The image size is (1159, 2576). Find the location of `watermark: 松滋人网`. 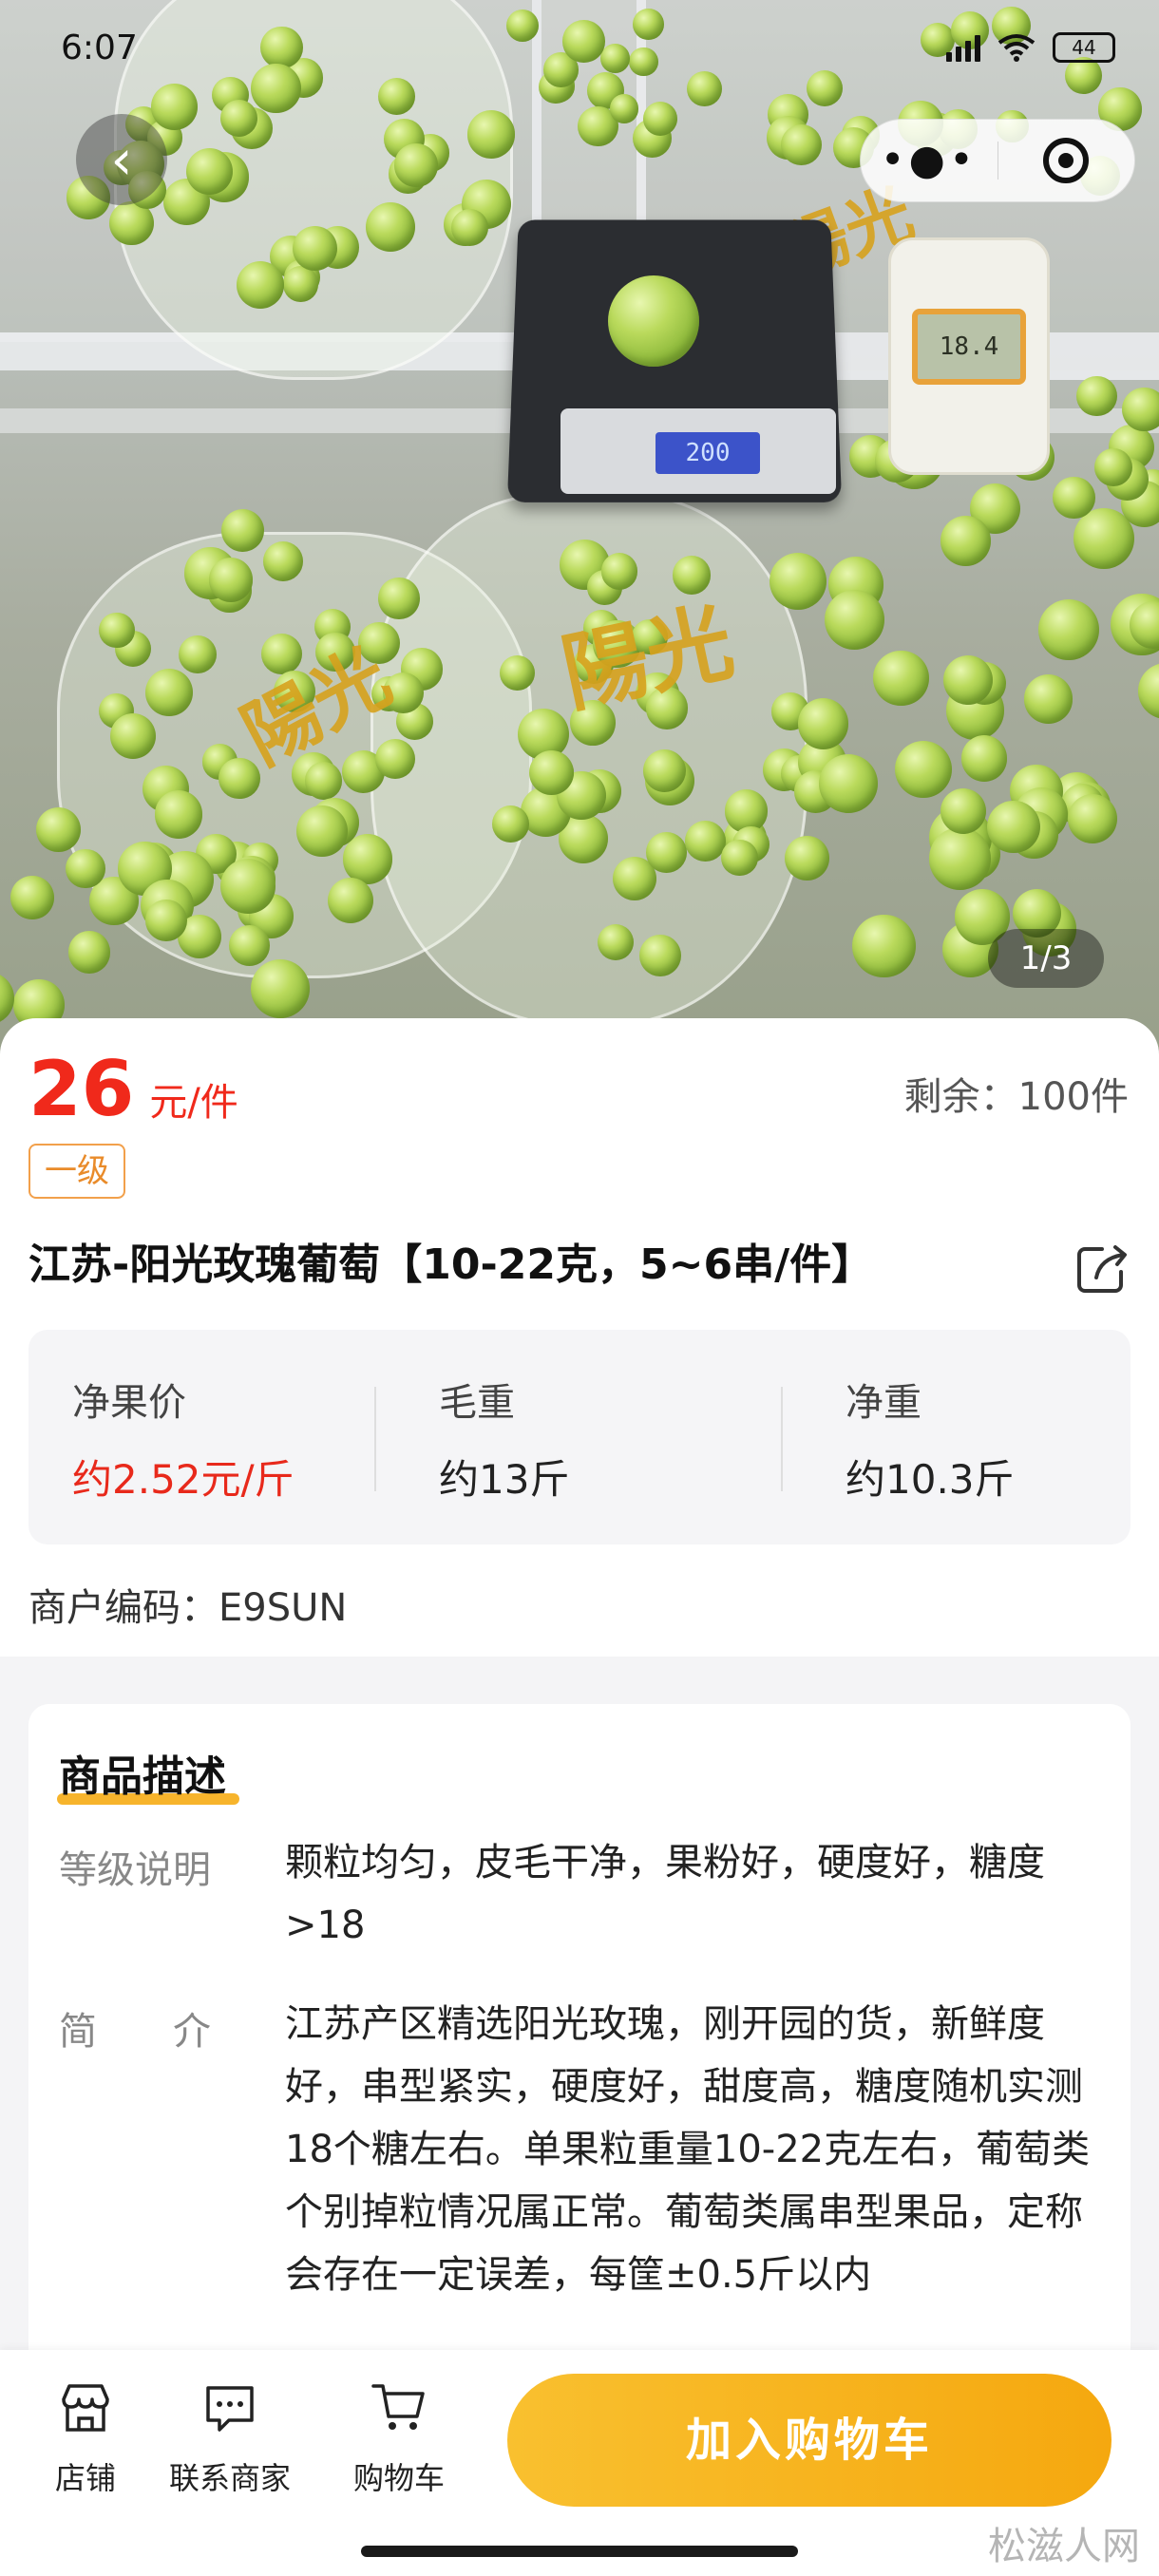

watermark: 松滋人网 is located at coordinates (1064, 2546).